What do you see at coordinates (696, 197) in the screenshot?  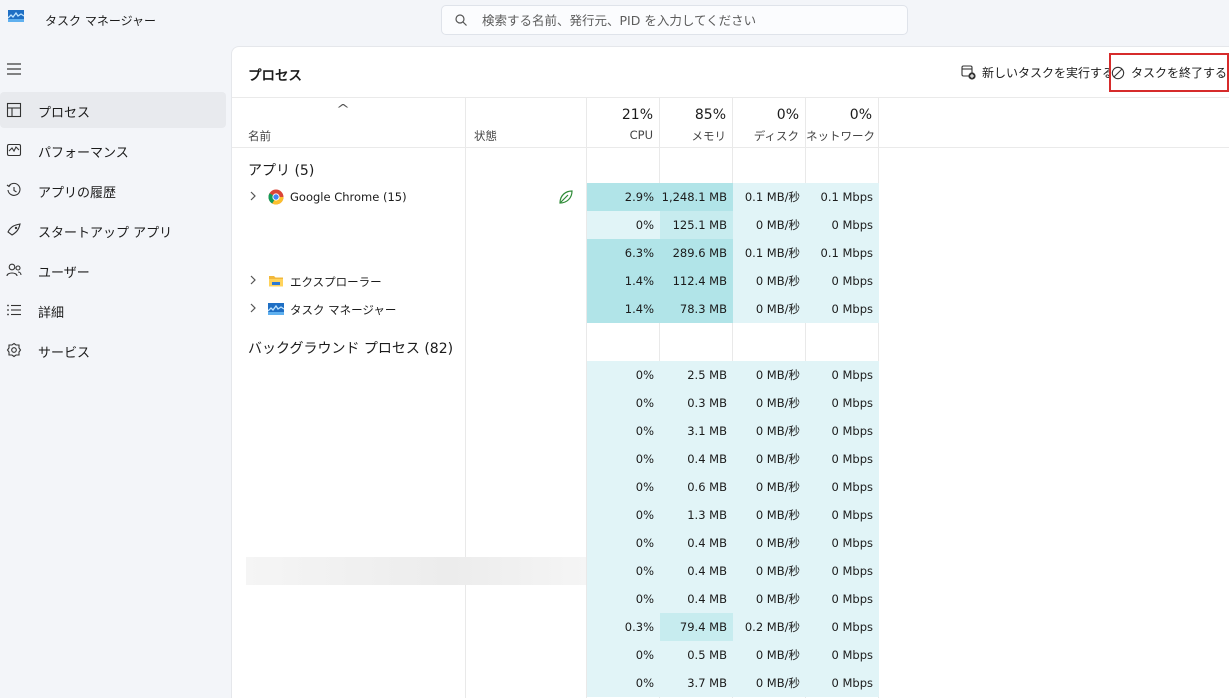 I see `memory-cell: 1,248.1 MB` at bounding box center [696, 197].